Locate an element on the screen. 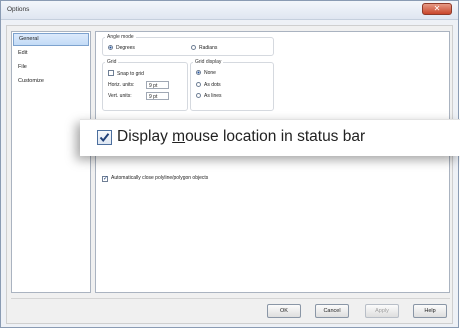 The height and width of the screenshot is (329, 460). checkbox-empty-icon is located at coordinates (111, 73).